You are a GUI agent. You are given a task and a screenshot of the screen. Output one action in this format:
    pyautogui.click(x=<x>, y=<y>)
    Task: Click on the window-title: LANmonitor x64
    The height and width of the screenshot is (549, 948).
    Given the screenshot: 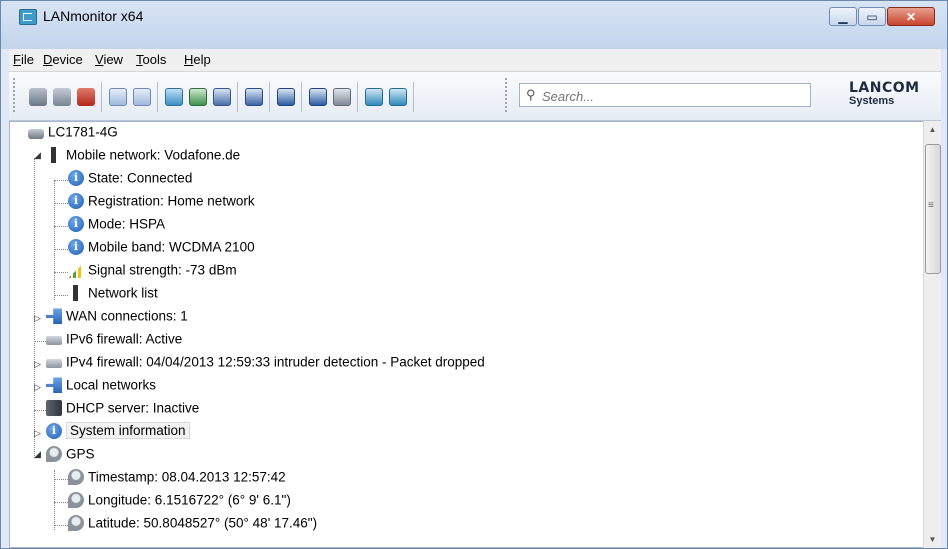 What is the action you would take?
    pyautogui.click(x=93, y=16)
    